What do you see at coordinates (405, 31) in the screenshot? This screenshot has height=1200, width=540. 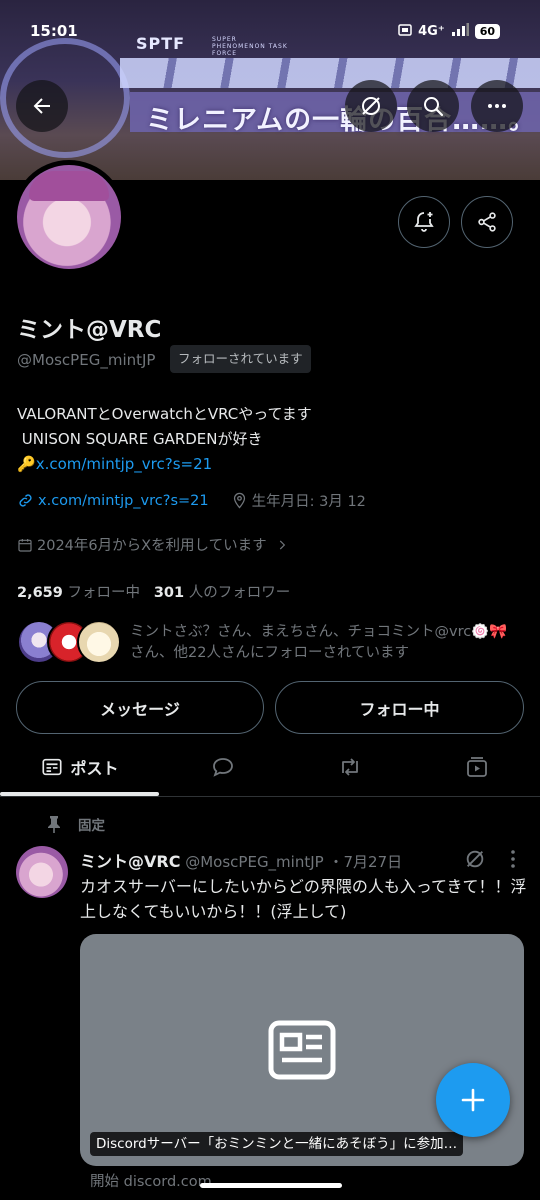 I see `sim-icon` at bounding box center [405, 31].